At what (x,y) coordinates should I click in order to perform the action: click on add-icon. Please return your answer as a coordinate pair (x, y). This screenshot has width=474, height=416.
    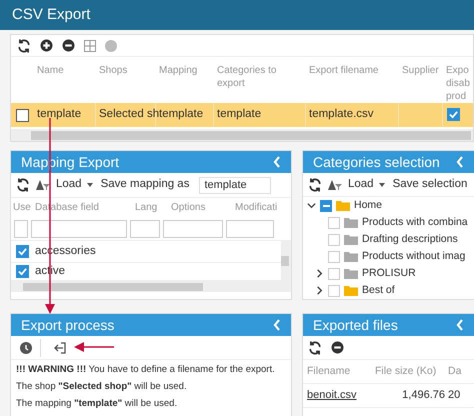
    Looking at the image, I should click on (46, 45).